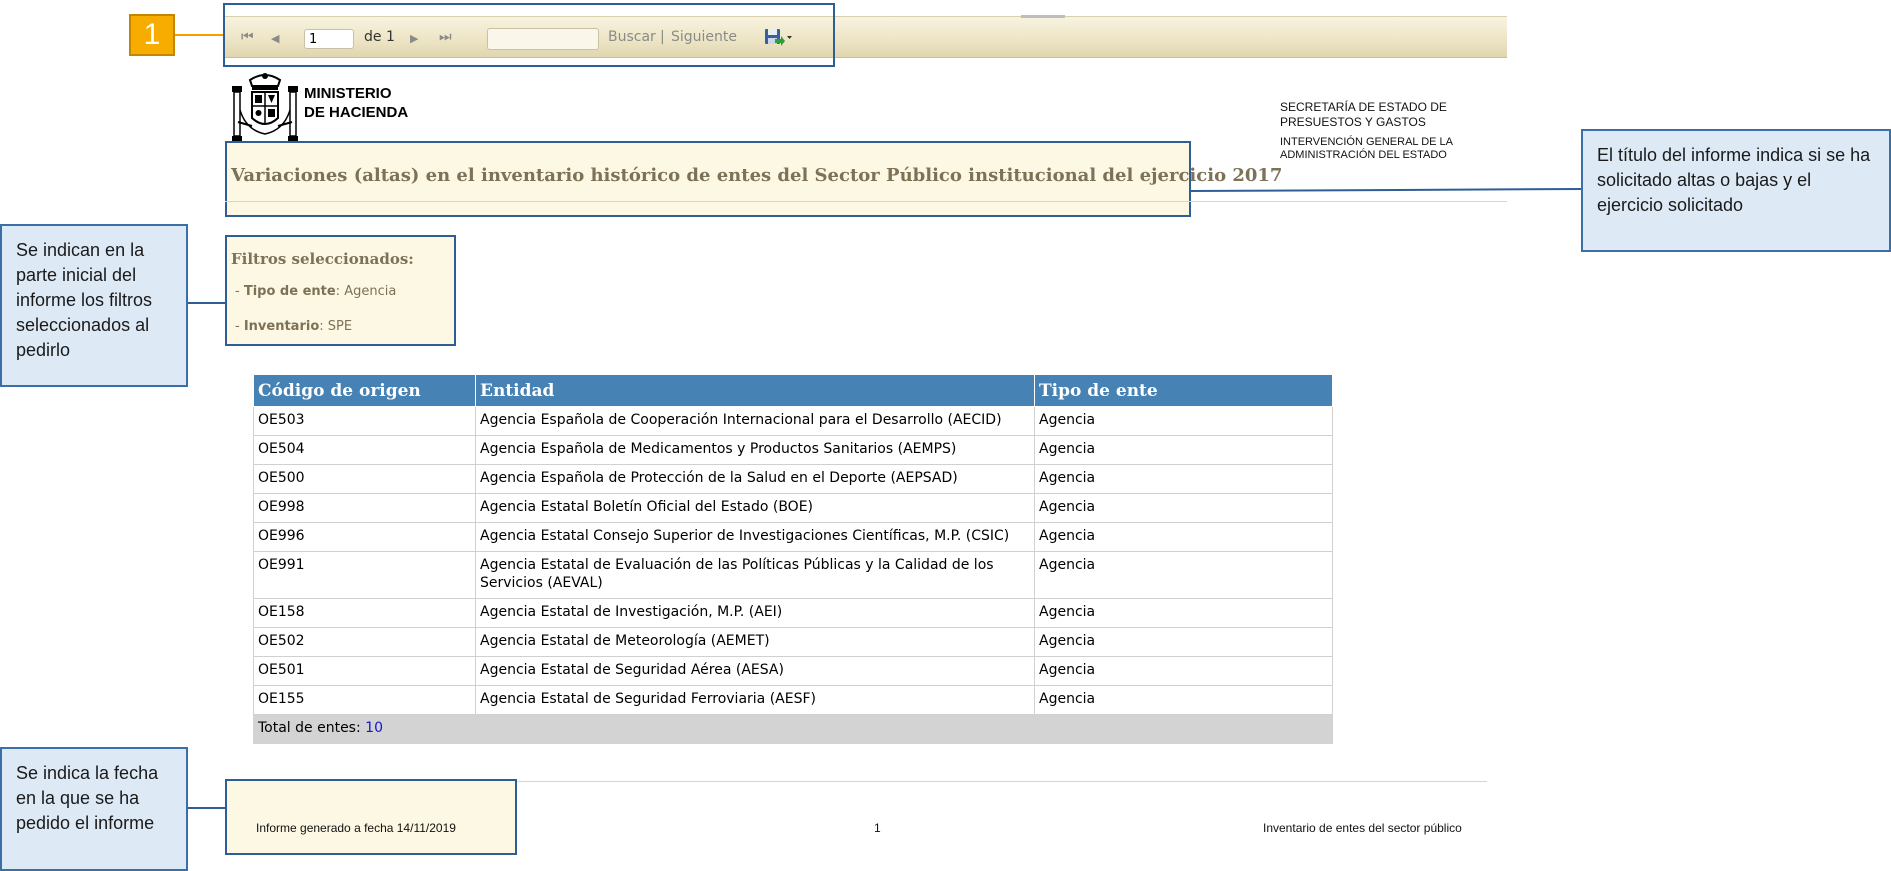 Image resolution: width=1891 pixels, height=871 pixels. What do you see at coordinates (866, 201) in the screenshot?
I see `title-divider` at bounding box center [866, 201].